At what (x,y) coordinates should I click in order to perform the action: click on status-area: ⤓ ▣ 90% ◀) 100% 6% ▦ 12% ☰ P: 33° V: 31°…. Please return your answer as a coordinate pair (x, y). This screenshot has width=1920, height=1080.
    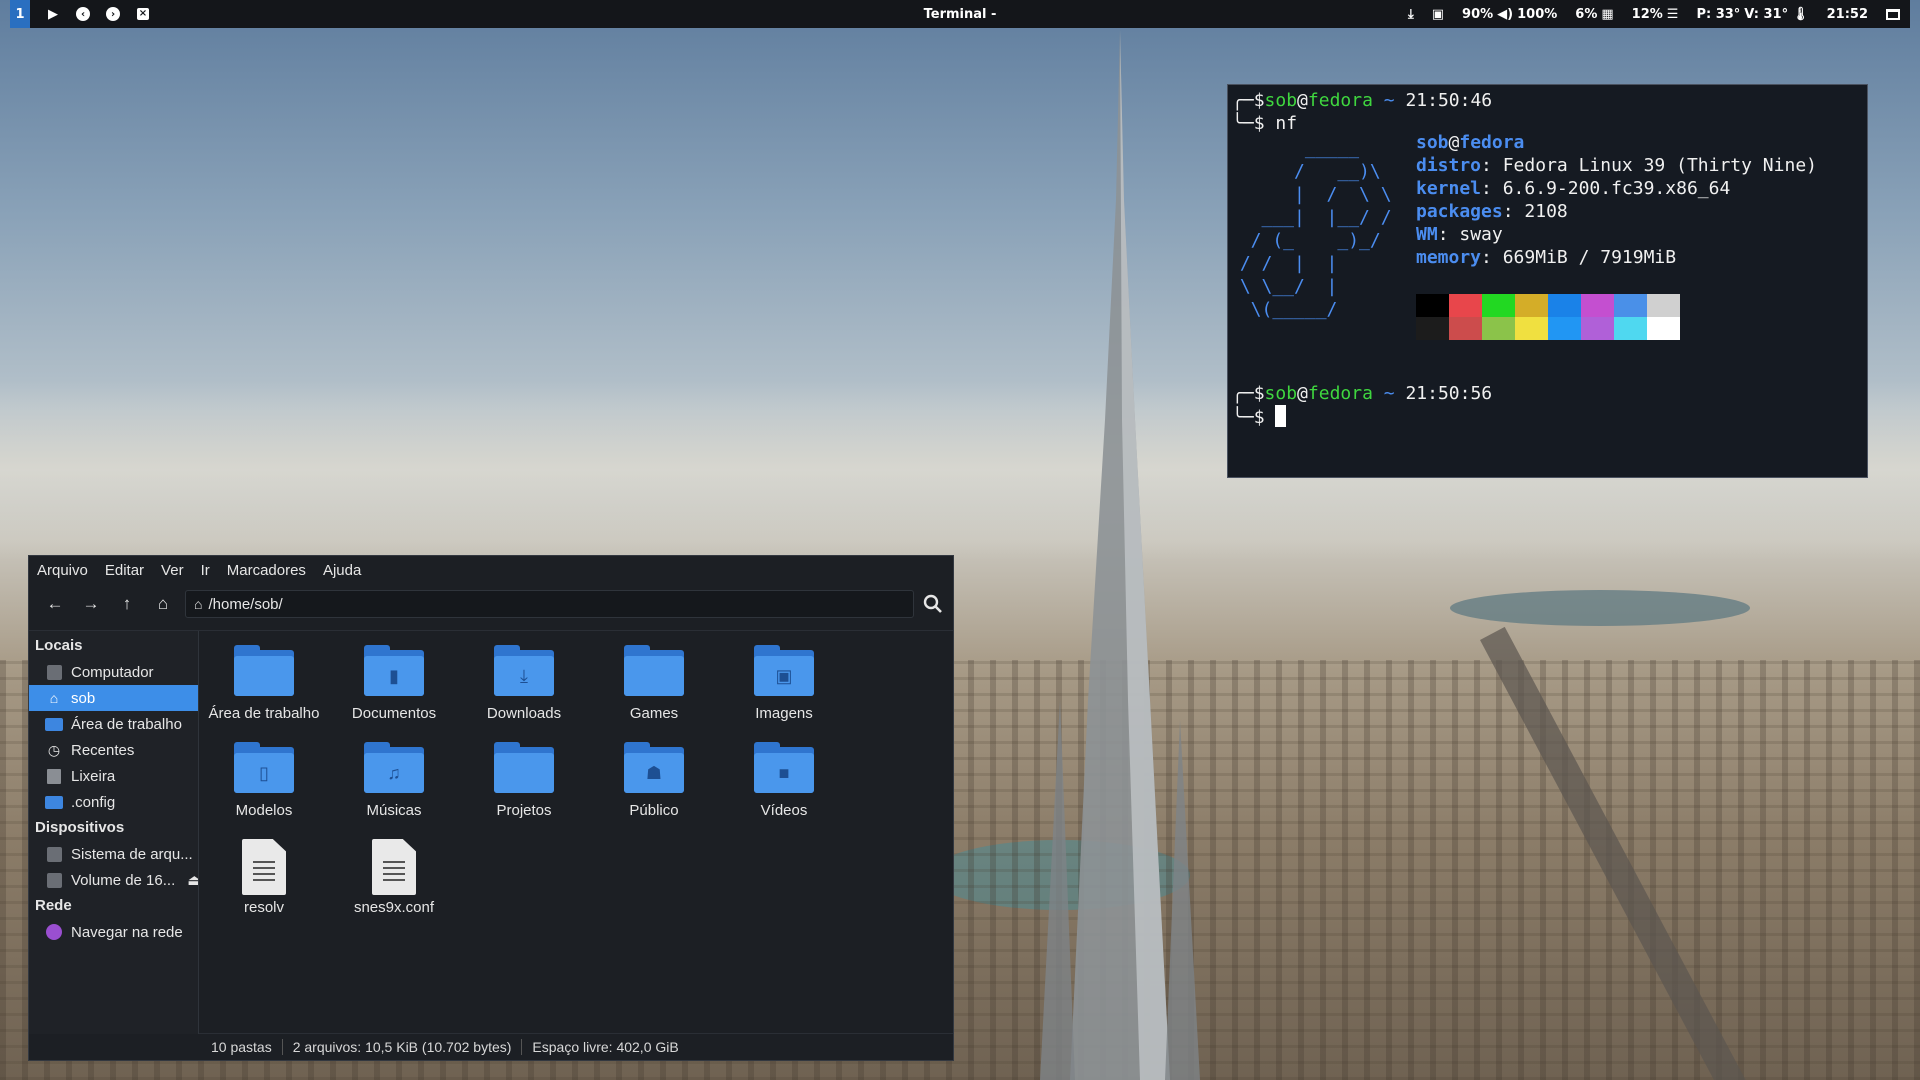
    Looking at the image, I should click on (1659, 14).